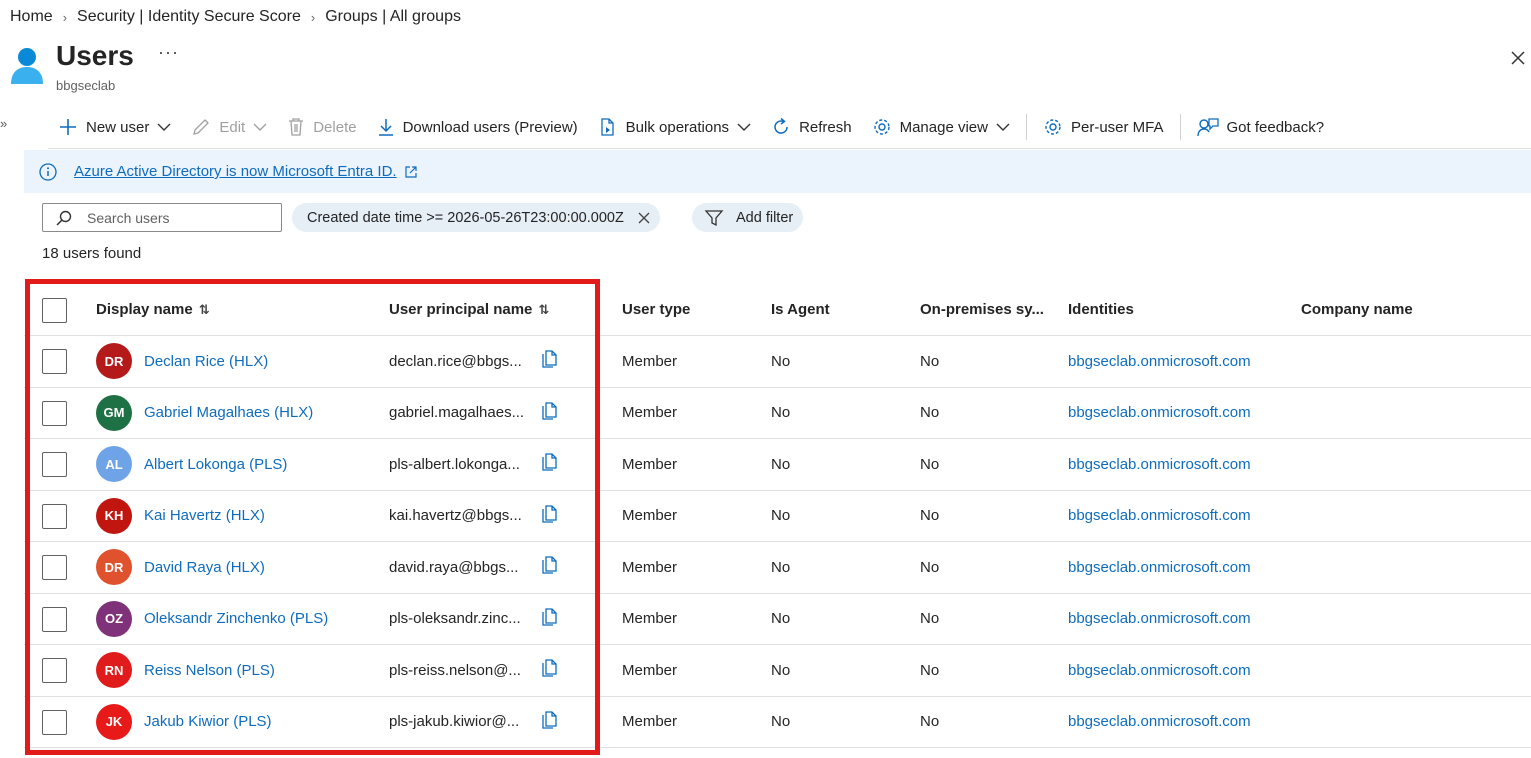 The width and height of the screenshot is (1531, 758). What do you see at coordinates (48, 171) in the screenshot?
I see `info-icon` at bounding box center [48, 171].